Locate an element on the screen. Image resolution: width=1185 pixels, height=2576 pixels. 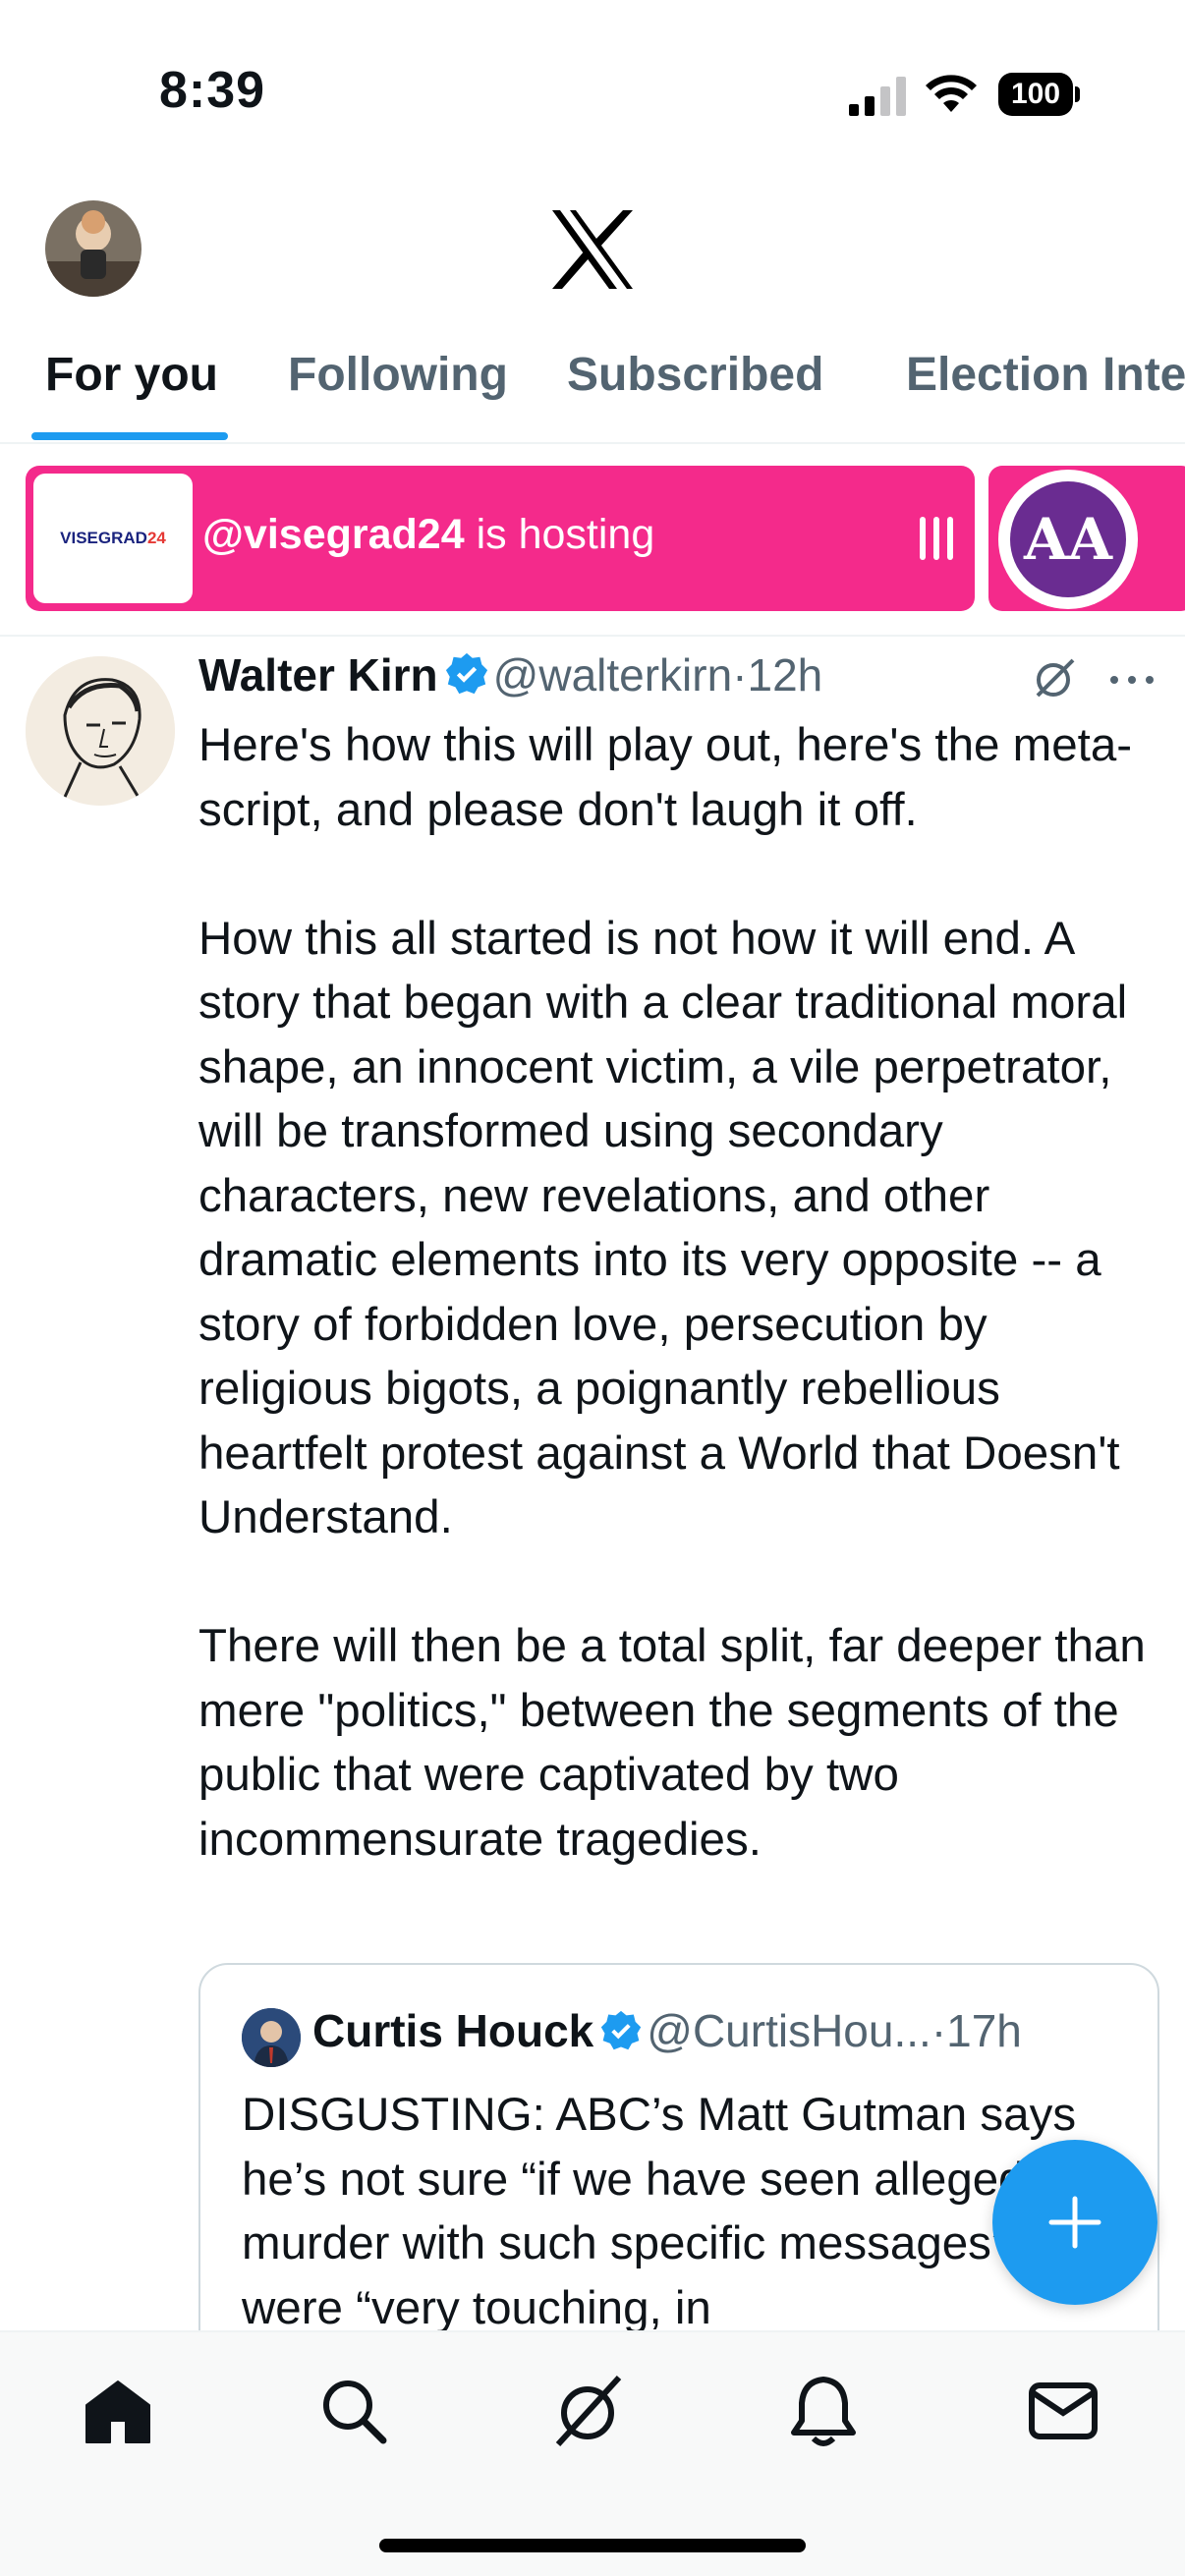
space-card-academic-agency: AA is located at coordinates (1087, 538).